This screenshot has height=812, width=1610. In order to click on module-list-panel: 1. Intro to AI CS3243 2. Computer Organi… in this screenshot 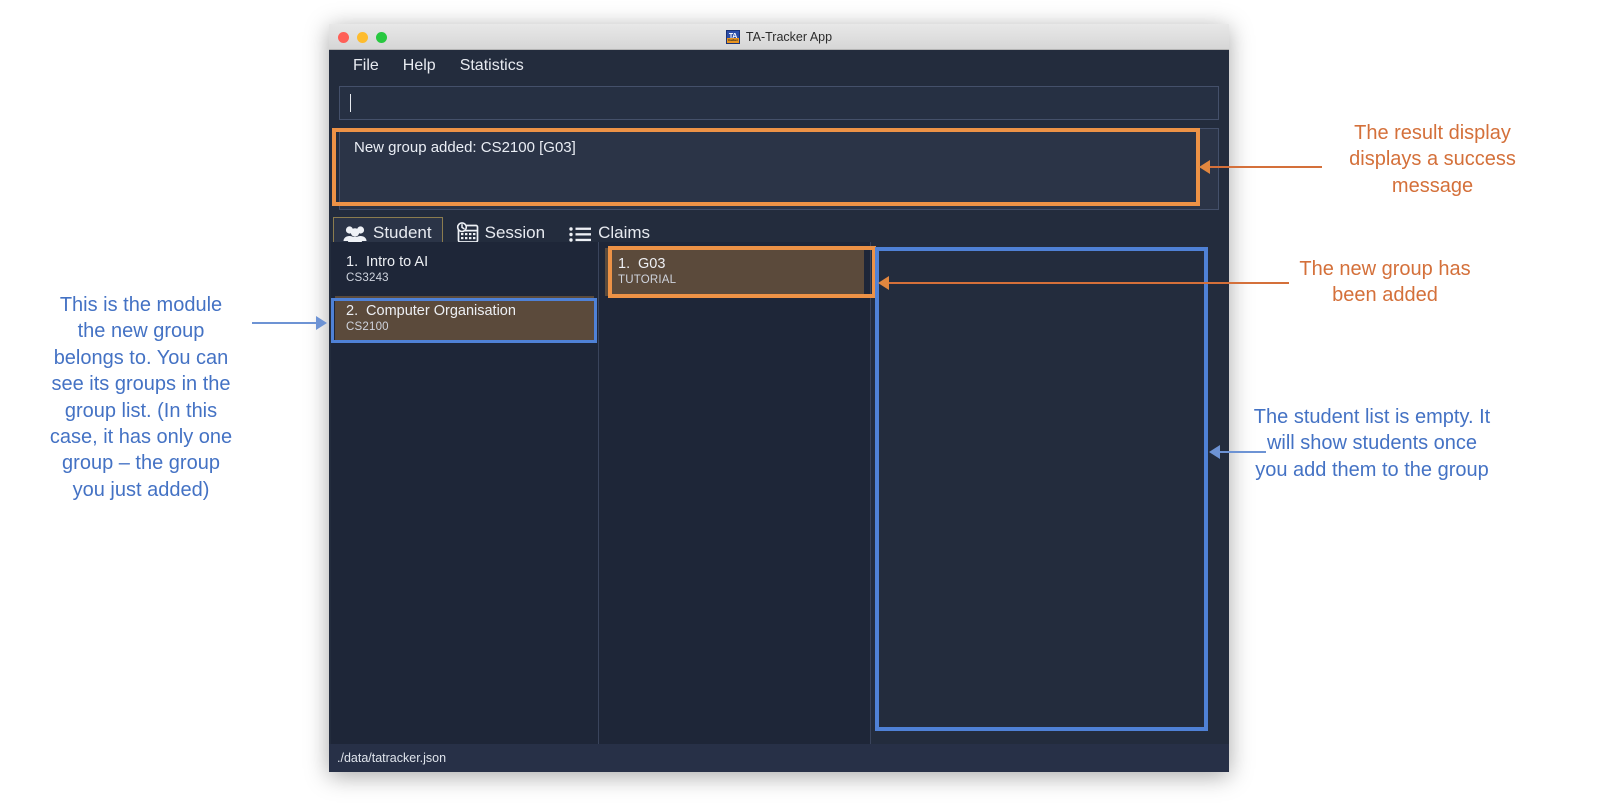, I will do `click(465, 498)`.